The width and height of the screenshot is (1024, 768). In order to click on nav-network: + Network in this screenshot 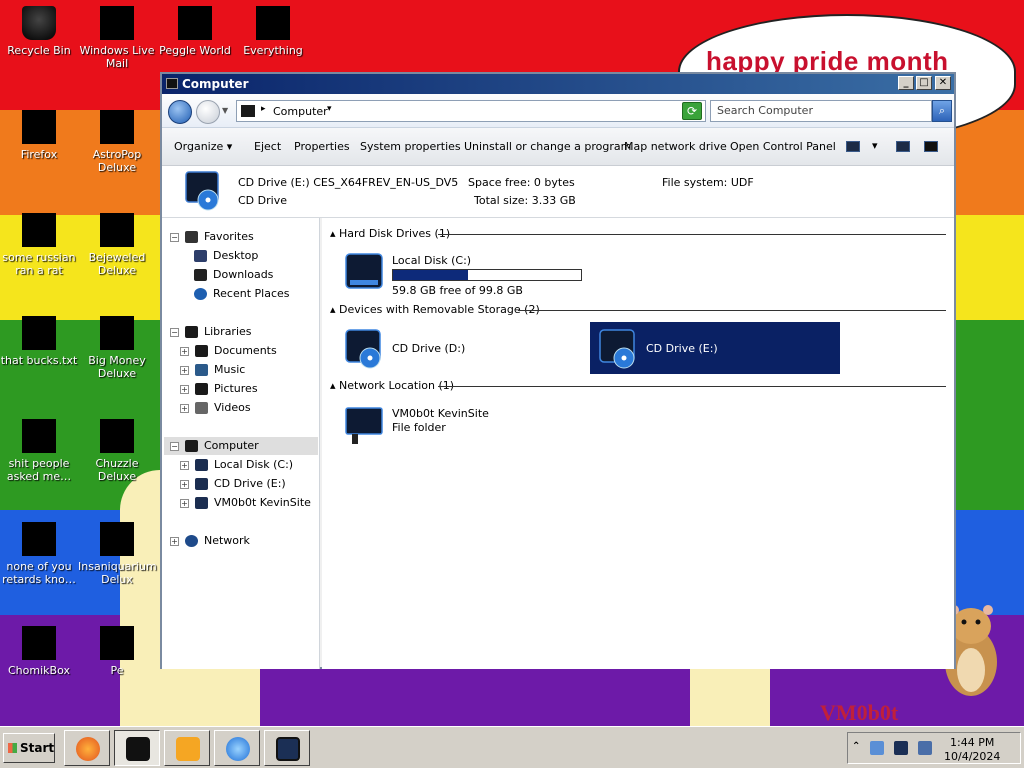, I will do `click(210, 541)`.